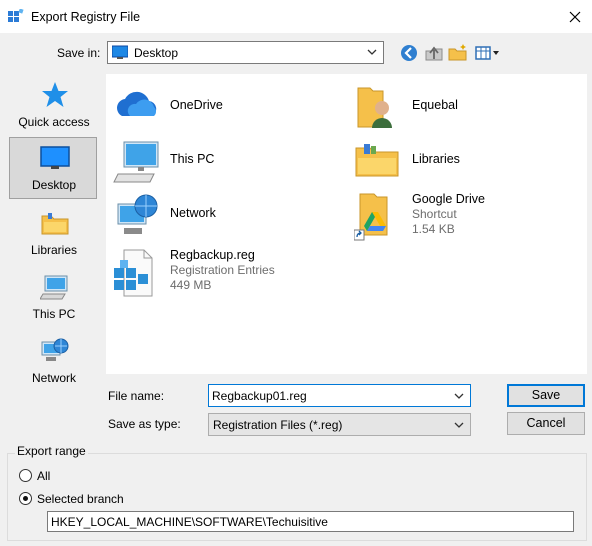 This screenshot has height=546, width=592. Describe the element at coordinates (546, 423) in the screenshot. I see `cancel-button: Cancel` at that location.